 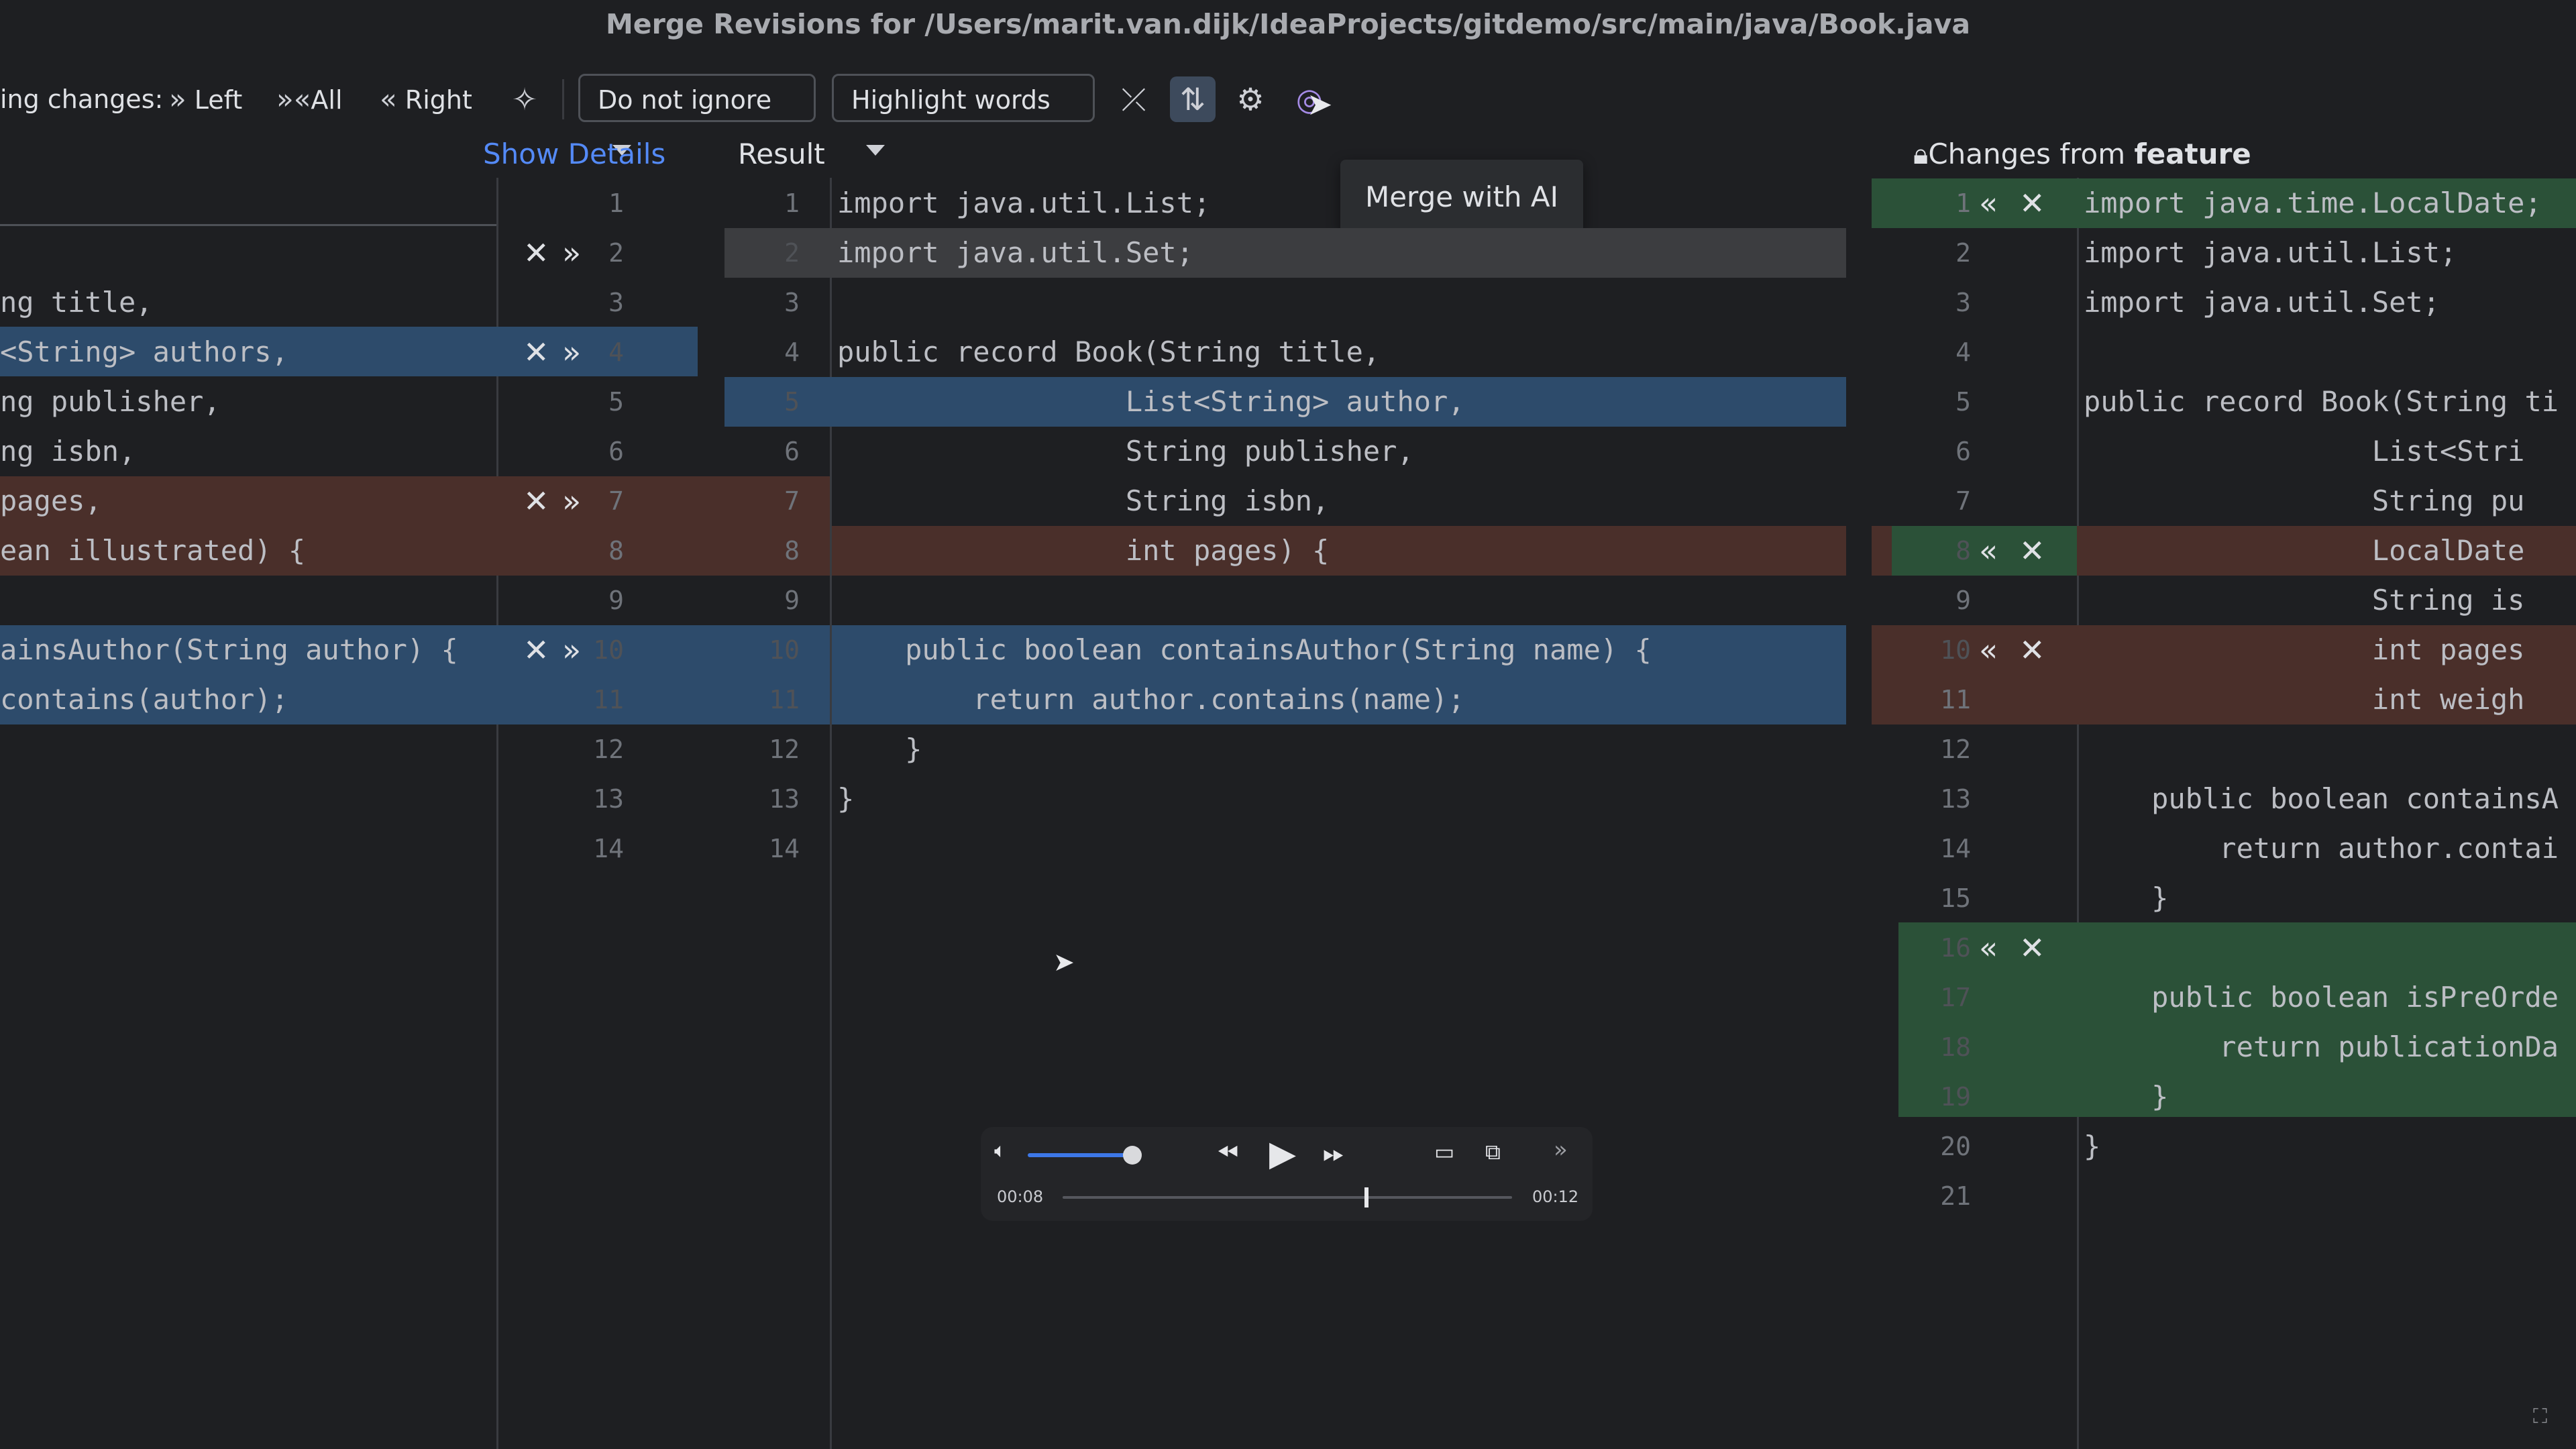 What do you see at coordinates (1333, 1153) in the screenshot?
I see `fast-forward-icon: ⏩︎` at bounding box center [1333, 1153].